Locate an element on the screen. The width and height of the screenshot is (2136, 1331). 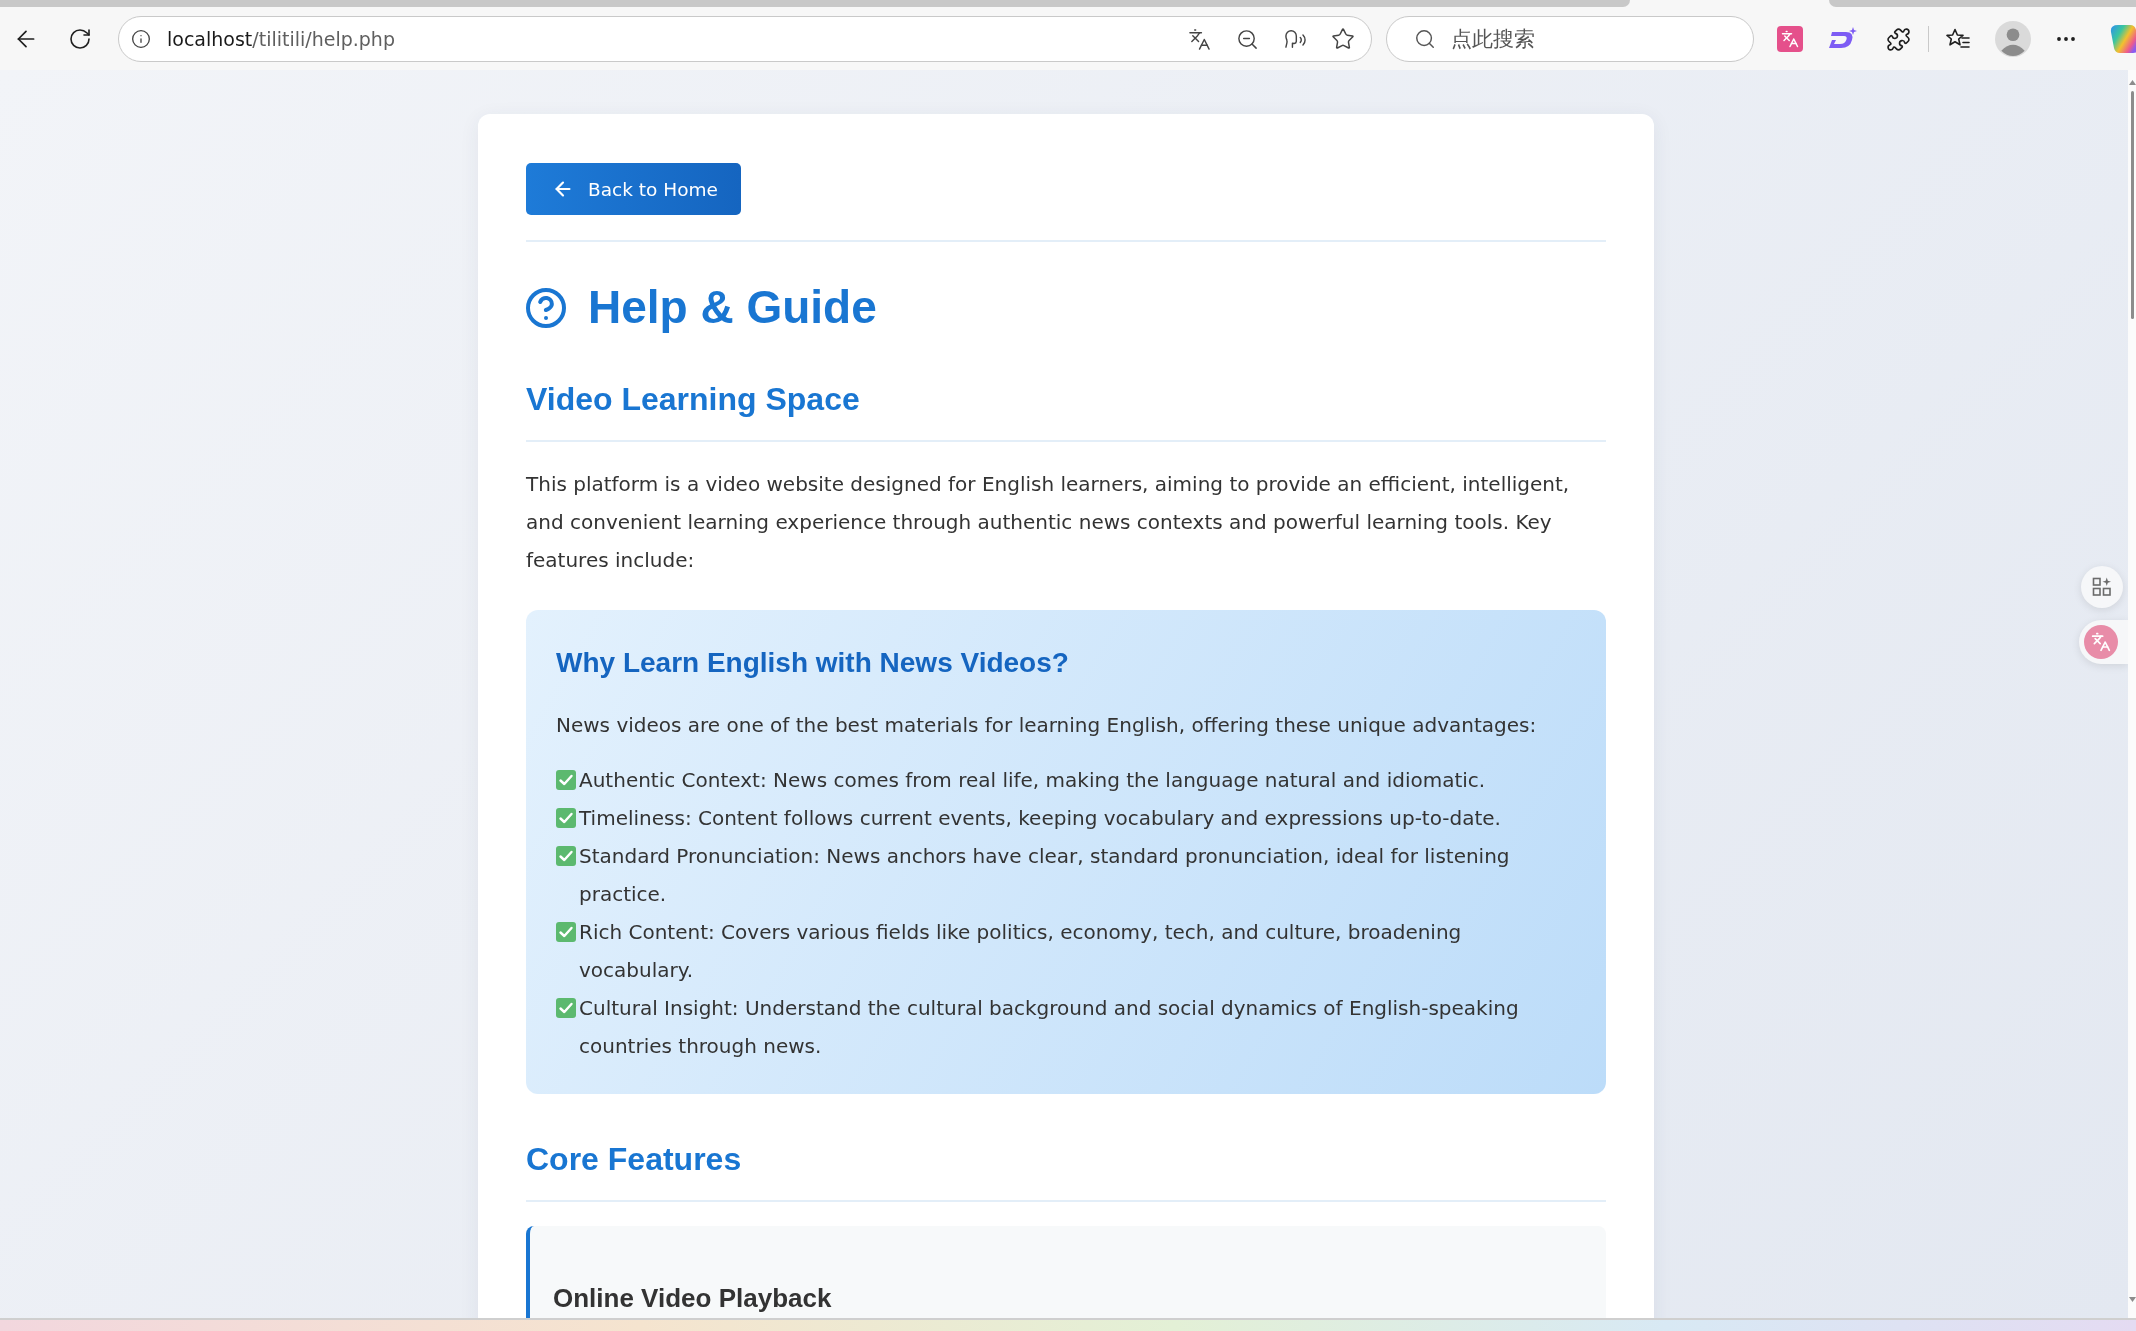
speaking-head-icon is located at coordinates (1295, 39).